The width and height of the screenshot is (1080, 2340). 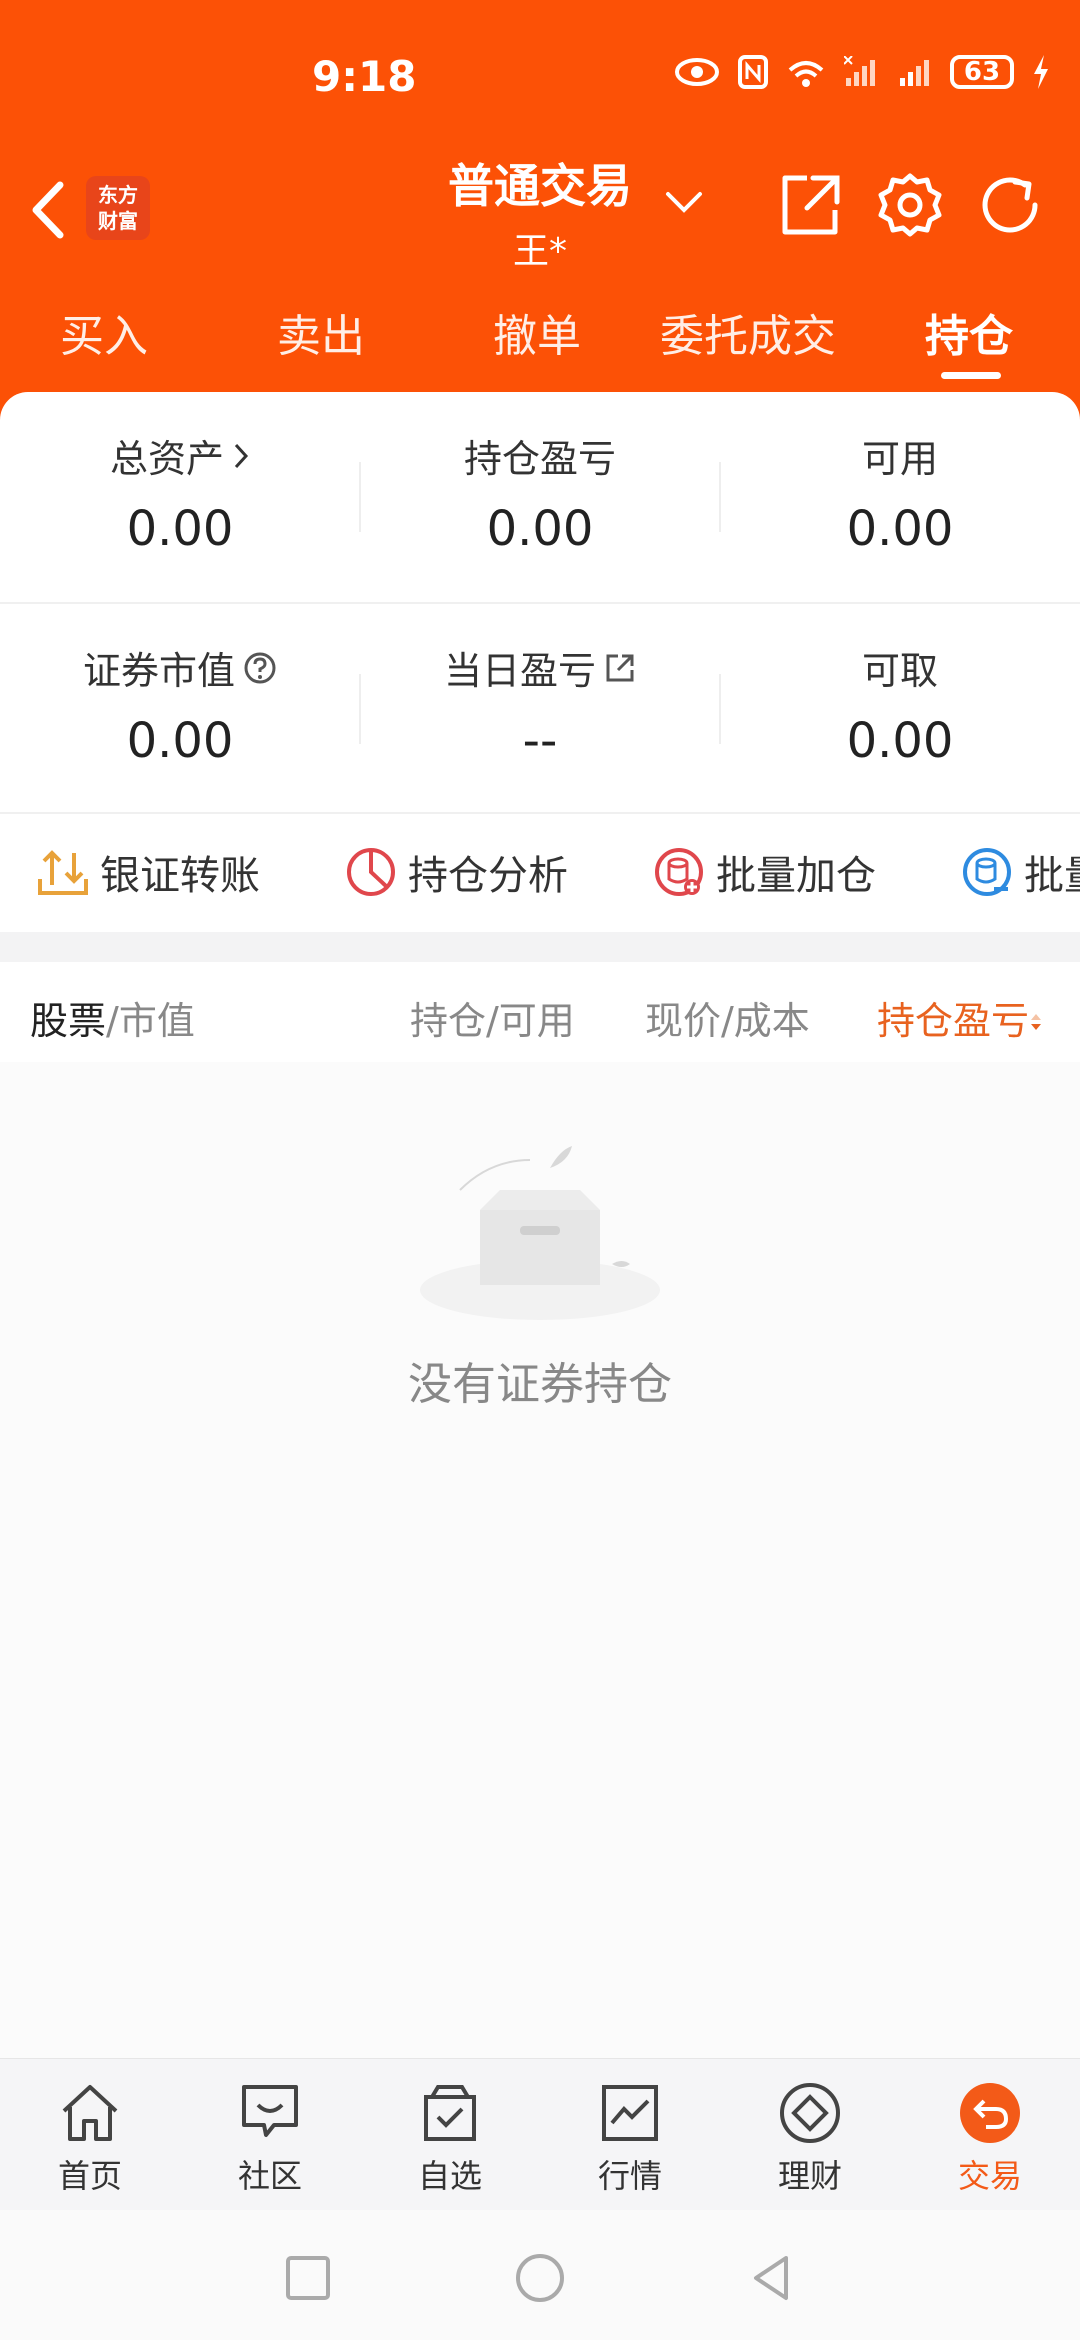 I want to click on empty-message: 没有证券持仓, so click(x=540, y=1384).